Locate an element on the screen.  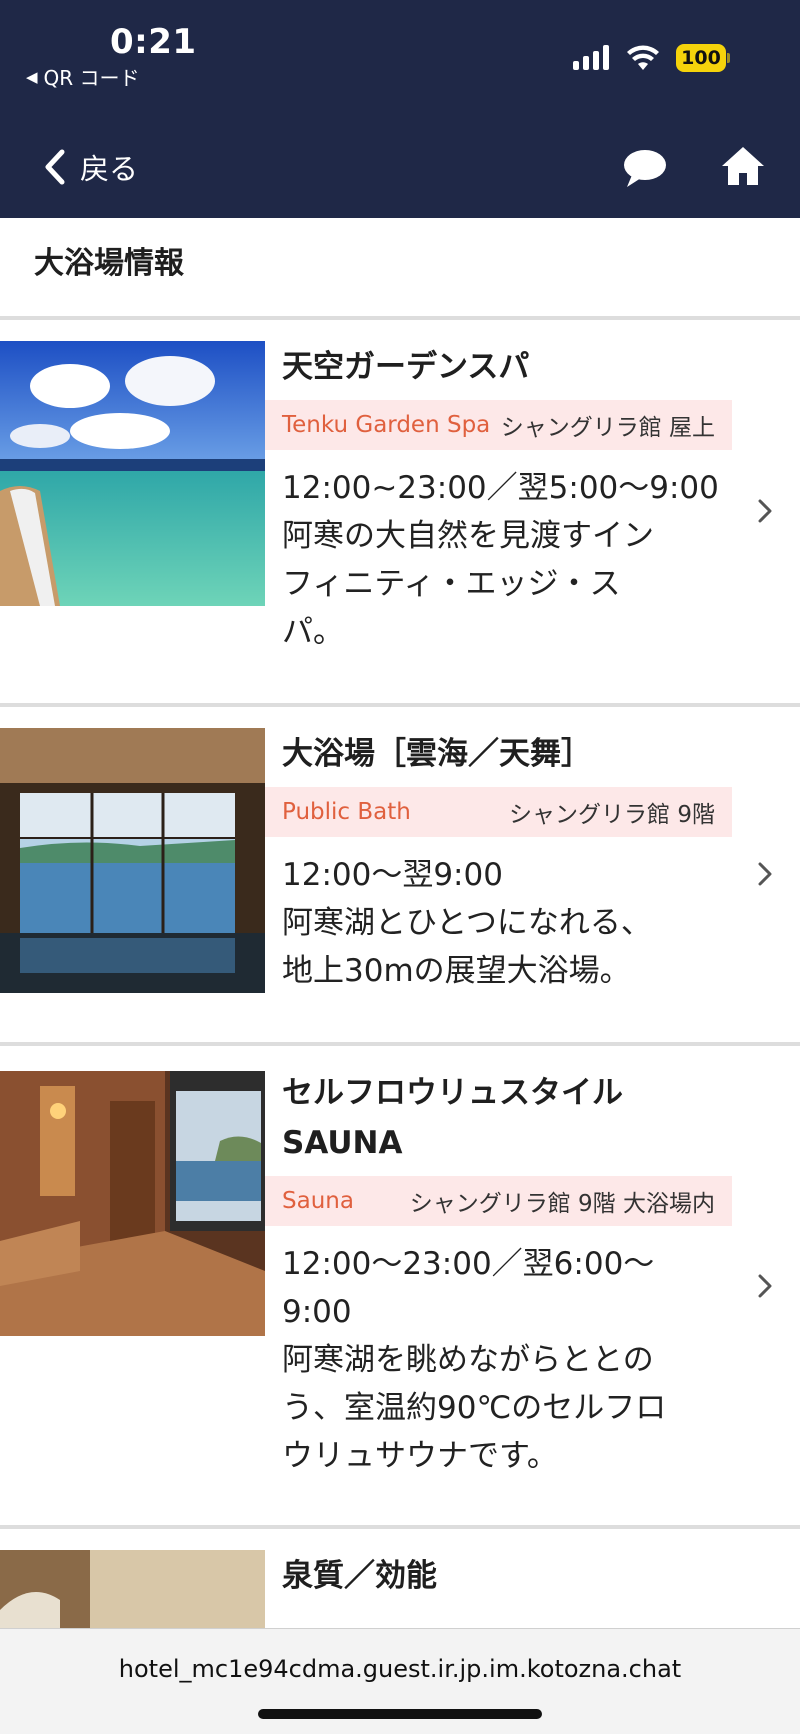
desc-line: 阿寒湖を眺めながらととの is located at coordinates (468, 1360).